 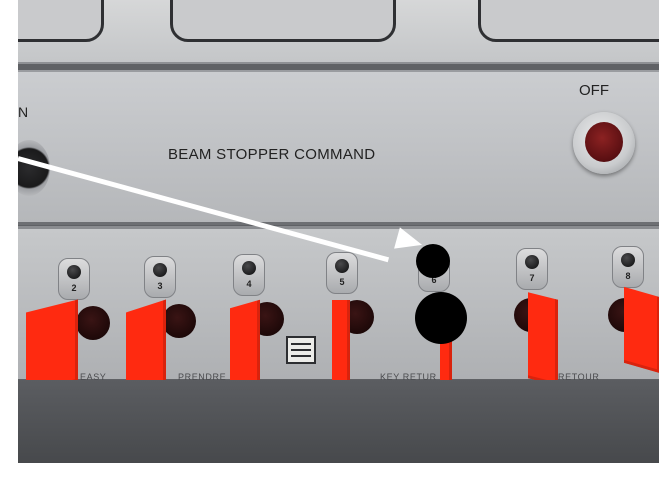 I want to click on key-slot: 4, so click(x=249, y=275).